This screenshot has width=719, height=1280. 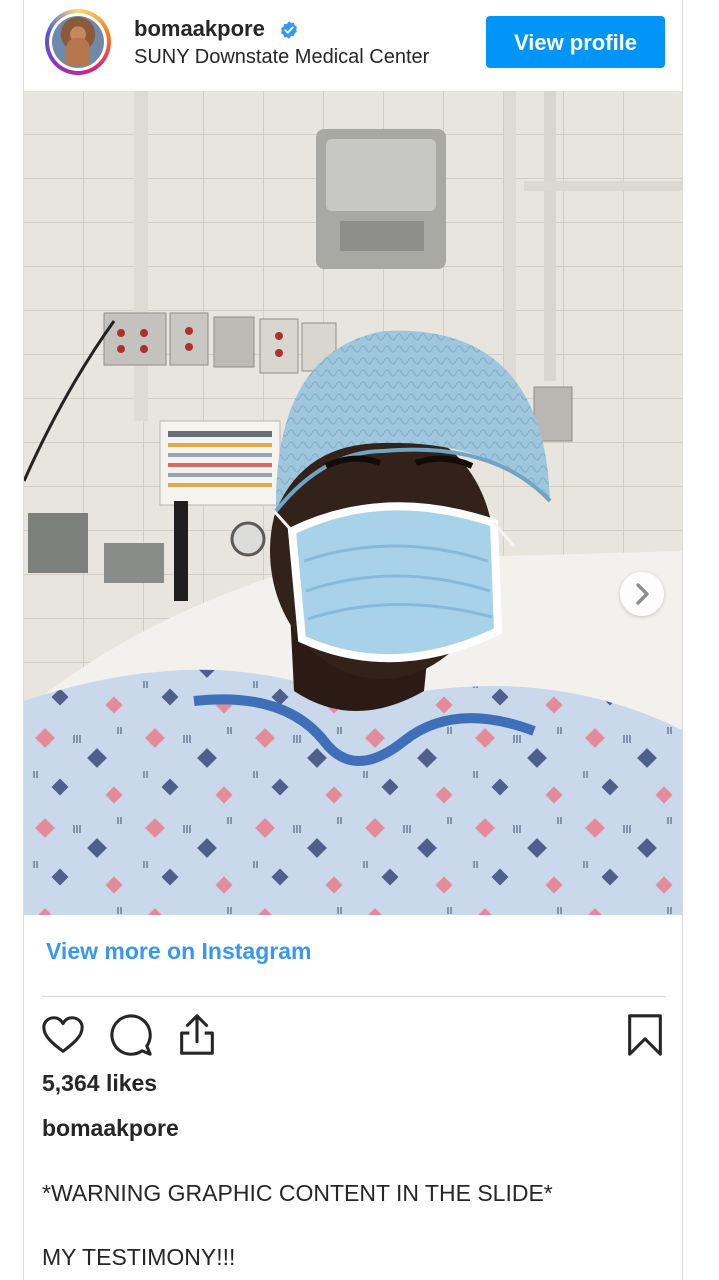 I want to click on share-button, so click(x=197, y=1035).